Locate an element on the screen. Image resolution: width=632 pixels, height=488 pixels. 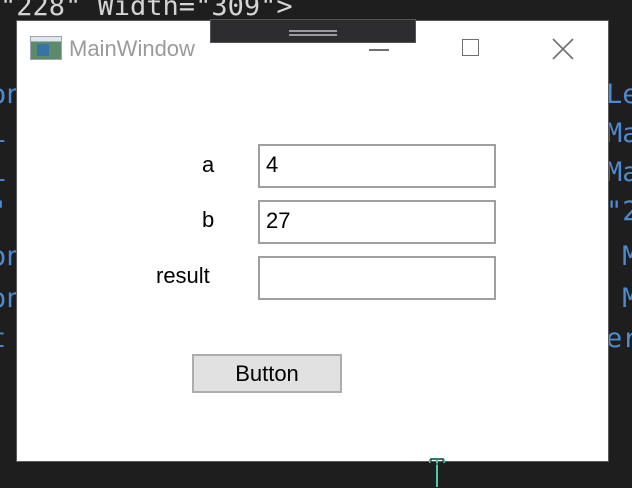
code-fragment-left: t is located at coordinates (3, 339).